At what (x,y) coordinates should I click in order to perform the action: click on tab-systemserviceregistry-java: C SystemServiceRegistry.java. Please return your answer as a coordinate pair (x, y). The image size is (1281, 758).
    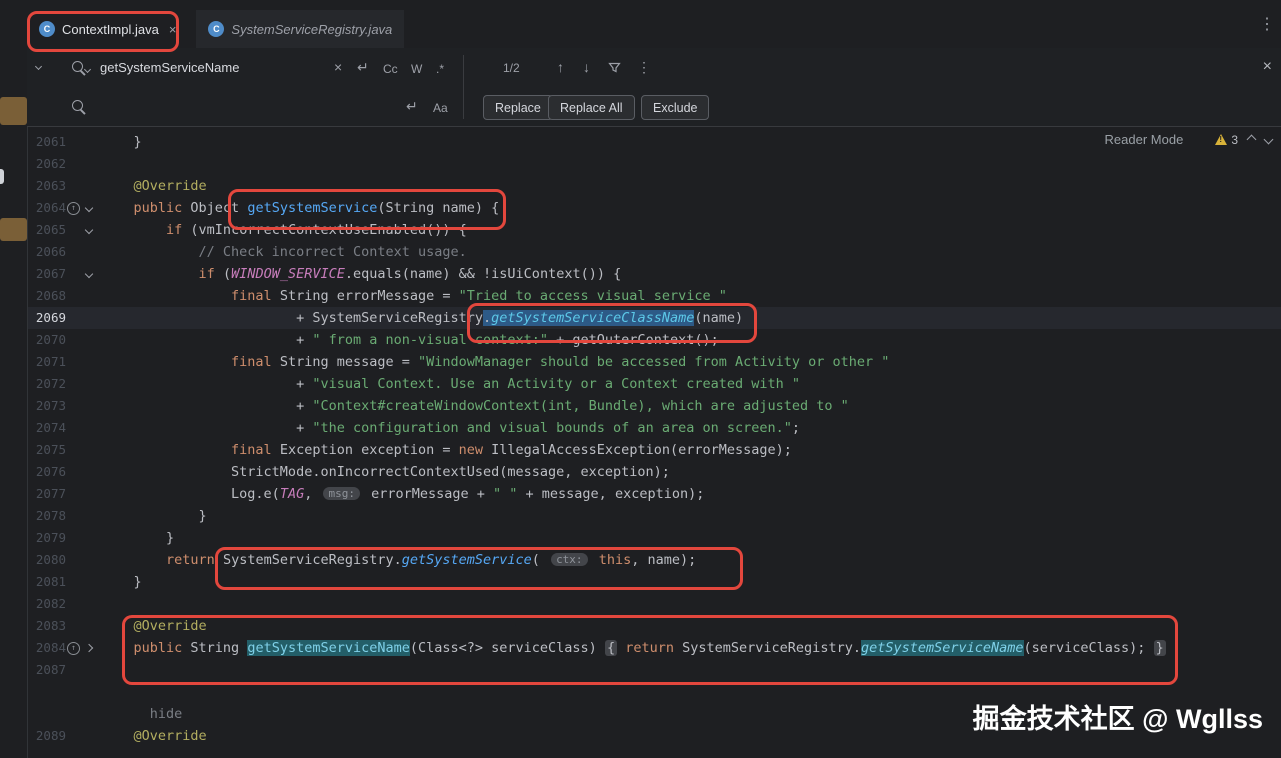
    Looking at the image, I should click on (300, 29).